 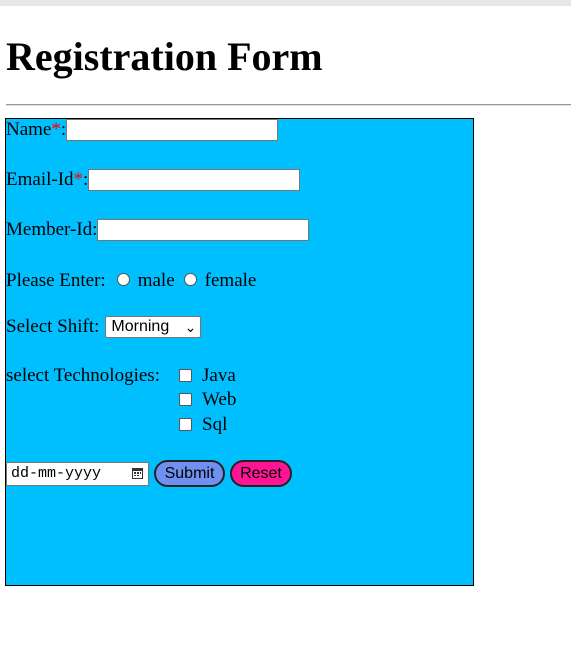 What do you see at coordinates (219, 399) in the screenshot?
I see `web-label: Web` at bounding box center [219, 399].